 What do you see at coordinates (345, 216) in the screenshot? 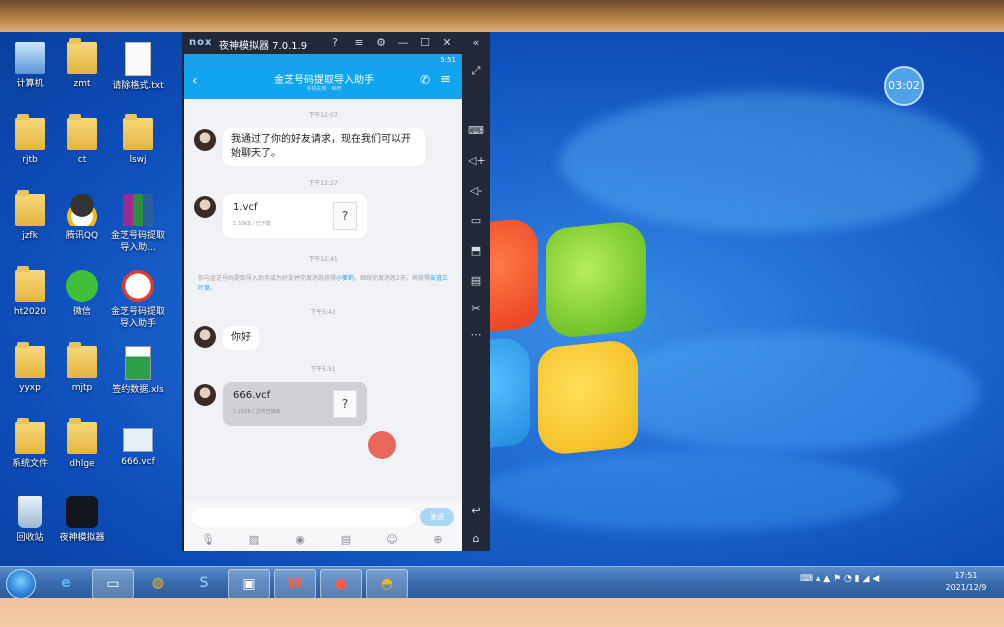
I see `unknown-file-icon: ?` at bounding box center [345, 216].